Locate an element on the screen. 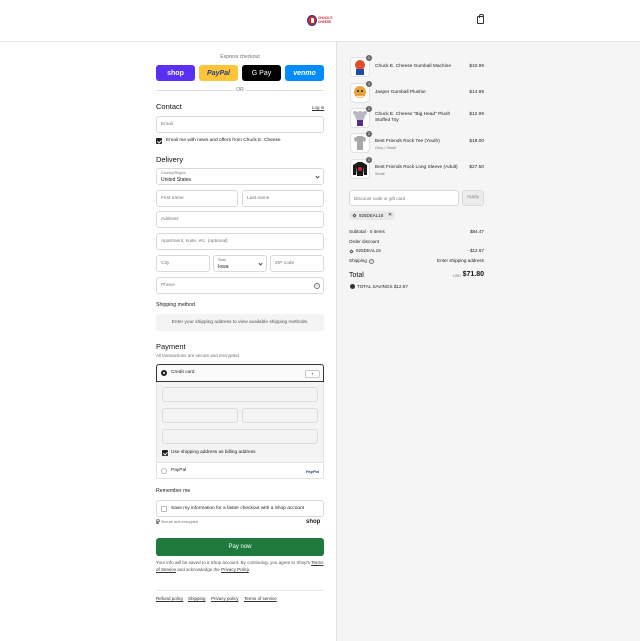 The width and height of the screenshot is (640, 641). item-name: Best Friends Rock Long Sleeve (Adult) is located at coordinates (416, 167).